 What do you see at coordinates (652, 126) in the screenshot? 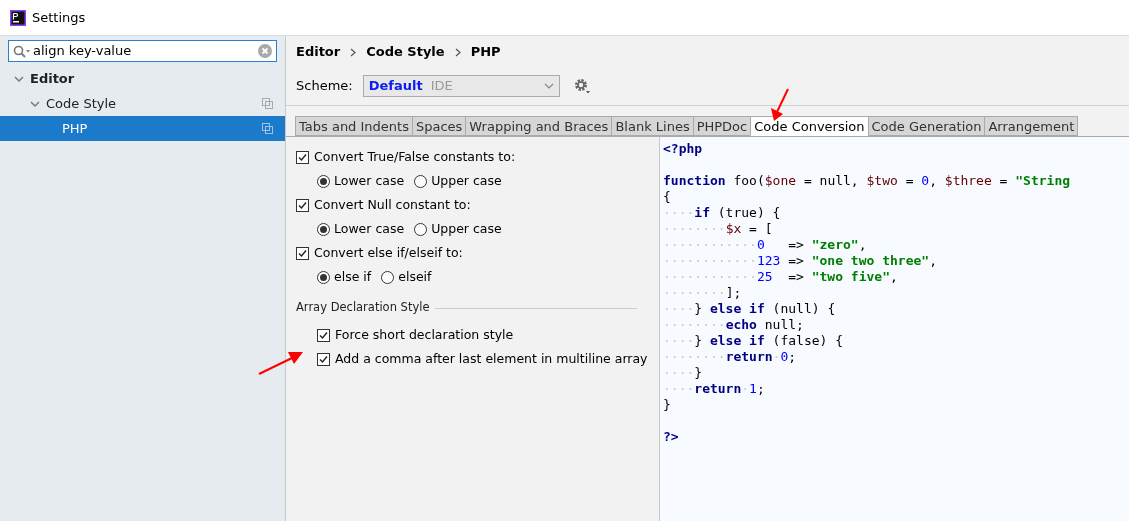
I see `tab: Blank Lines` at bounding box center [652, 126].